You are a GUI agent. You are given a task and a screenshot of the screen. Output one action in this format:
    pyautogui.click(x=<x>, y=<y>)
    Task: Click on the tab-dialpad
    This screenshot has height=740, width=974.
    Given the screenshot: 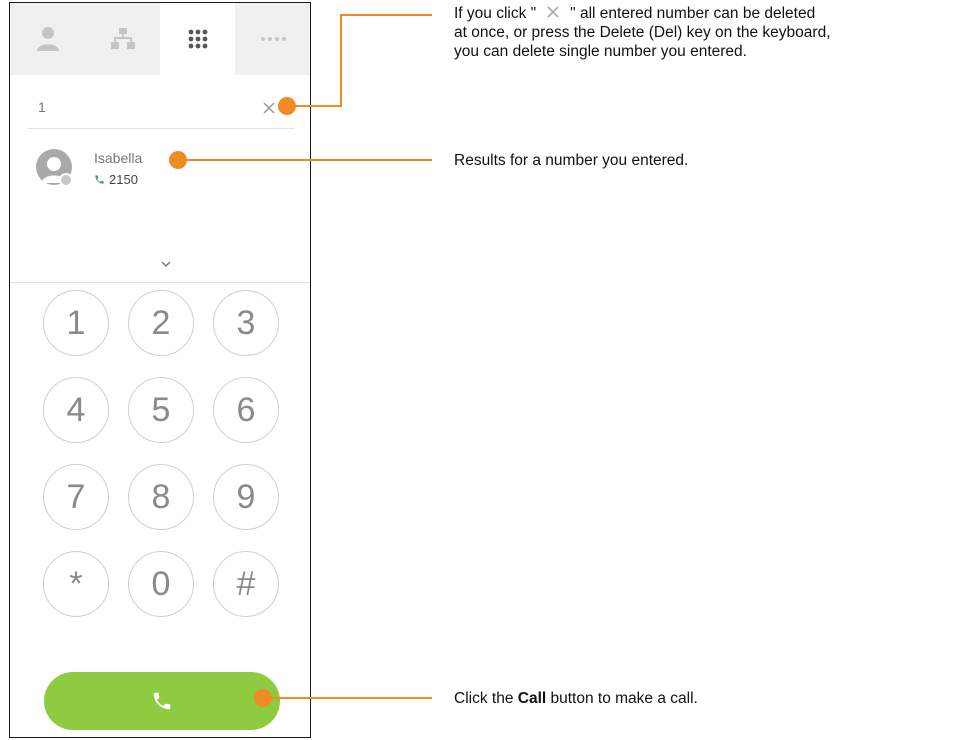 What is the action you would take?
    pyautogui.click(x=197, y=39)
    